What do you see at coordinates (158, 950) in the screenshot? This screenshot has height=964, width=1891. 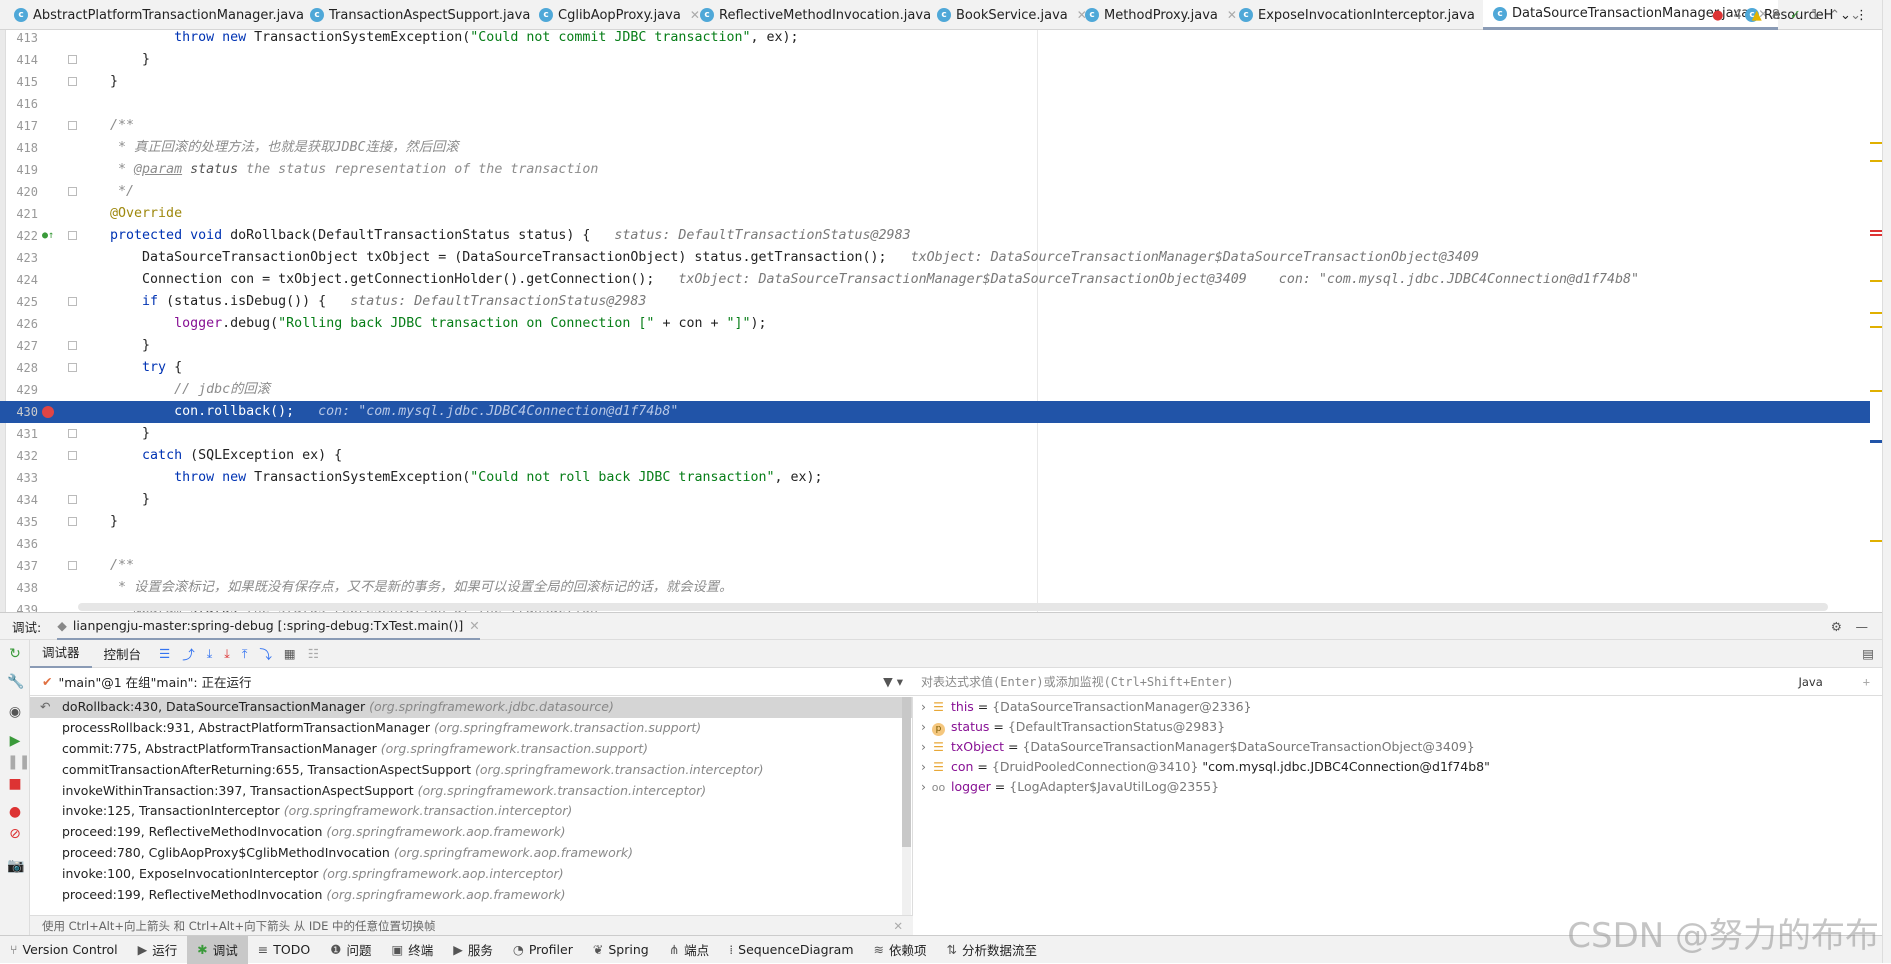 I see `tool-window-button: ▶ 运行` at bounding box center [158, 950].